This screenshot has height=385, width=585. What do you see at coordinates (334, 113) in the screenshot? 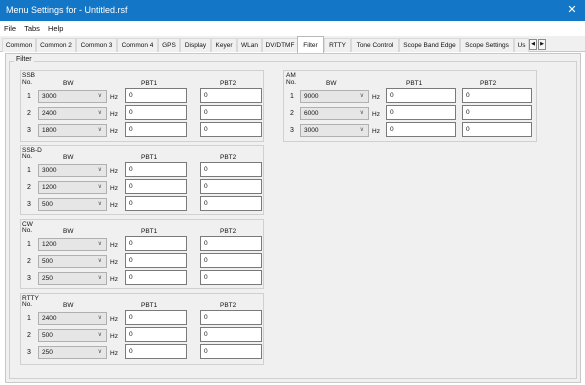
I see `am-row-2-bw-select: 6000 ∨` at bounding box center [334, 113].